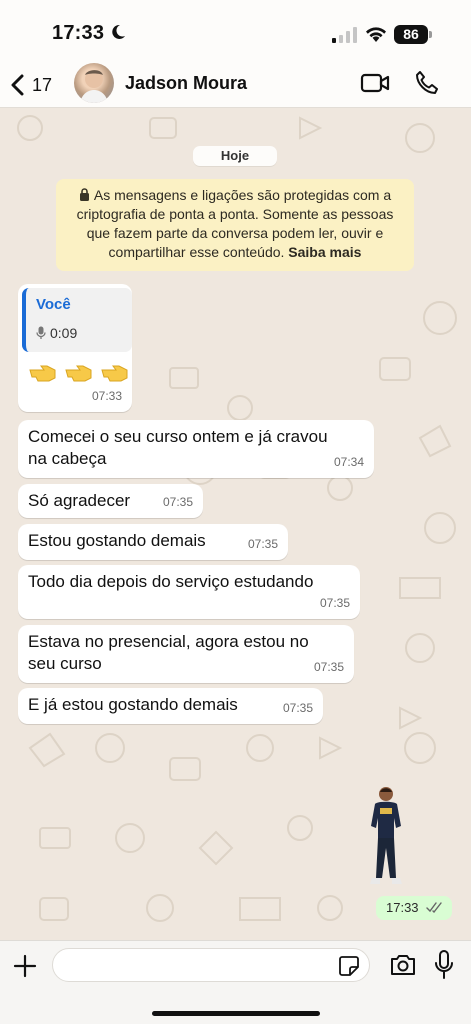 Image resolution: width=471 pixels, height=1024 pixels. I want to click on plus-icon, so click(25, 966).